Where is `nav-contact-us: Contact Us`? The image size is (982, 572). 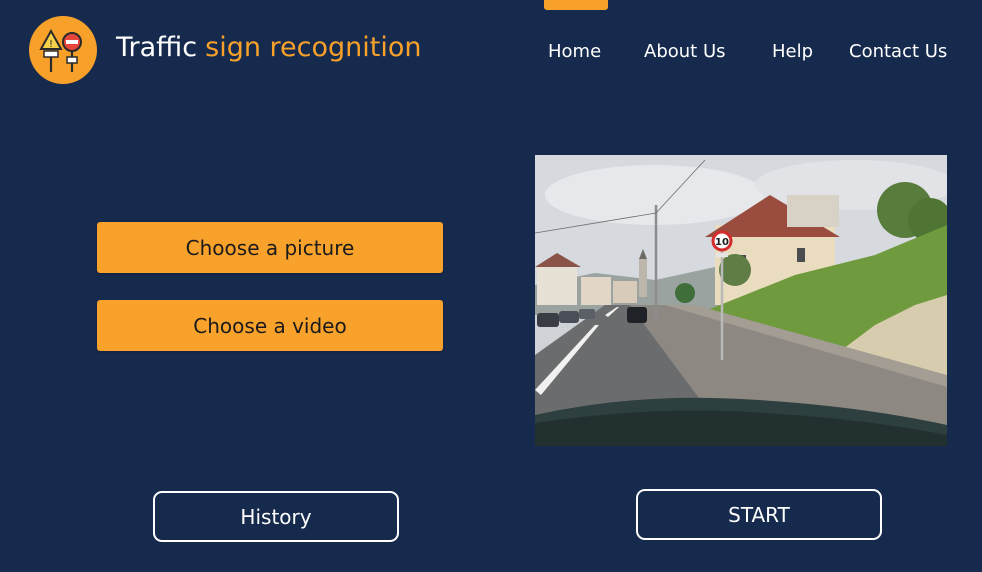
nav-contact-us: Contact Us is located at coordinates (898, 52).